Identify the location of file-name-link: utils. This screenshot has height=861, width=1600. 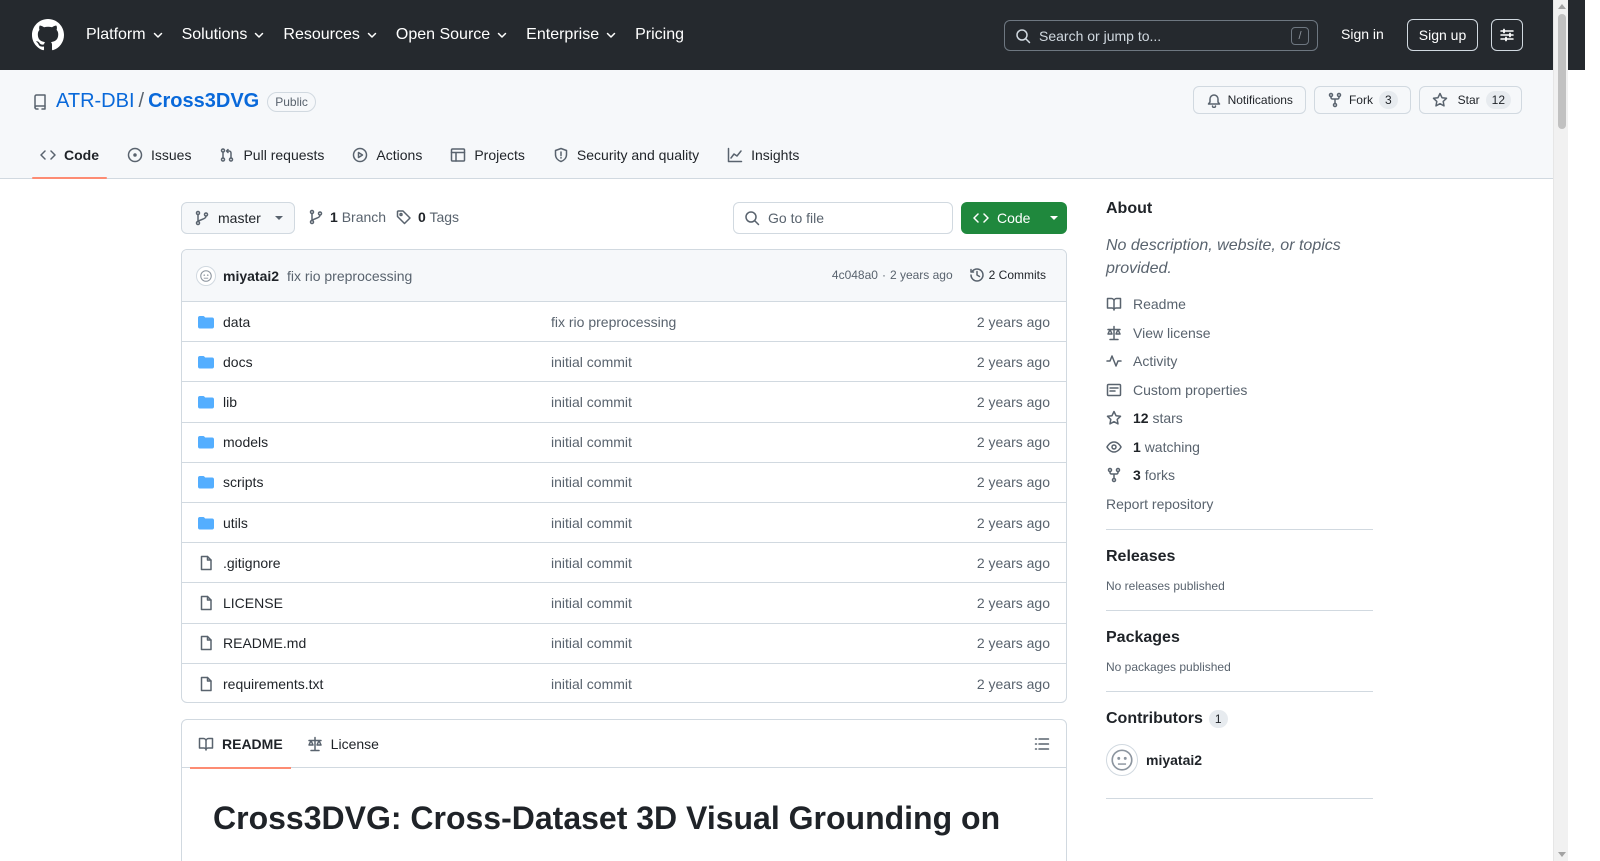
(235, 523).